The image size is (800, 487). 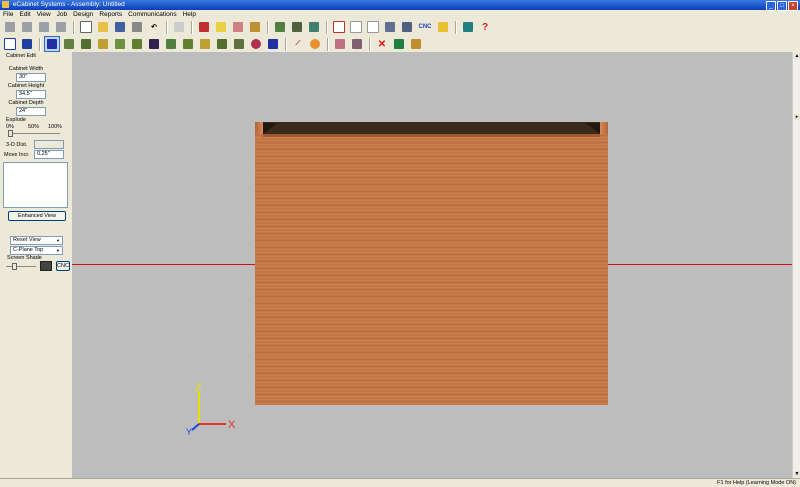 I want to click on materials-icon, so click(x=204, y=27).